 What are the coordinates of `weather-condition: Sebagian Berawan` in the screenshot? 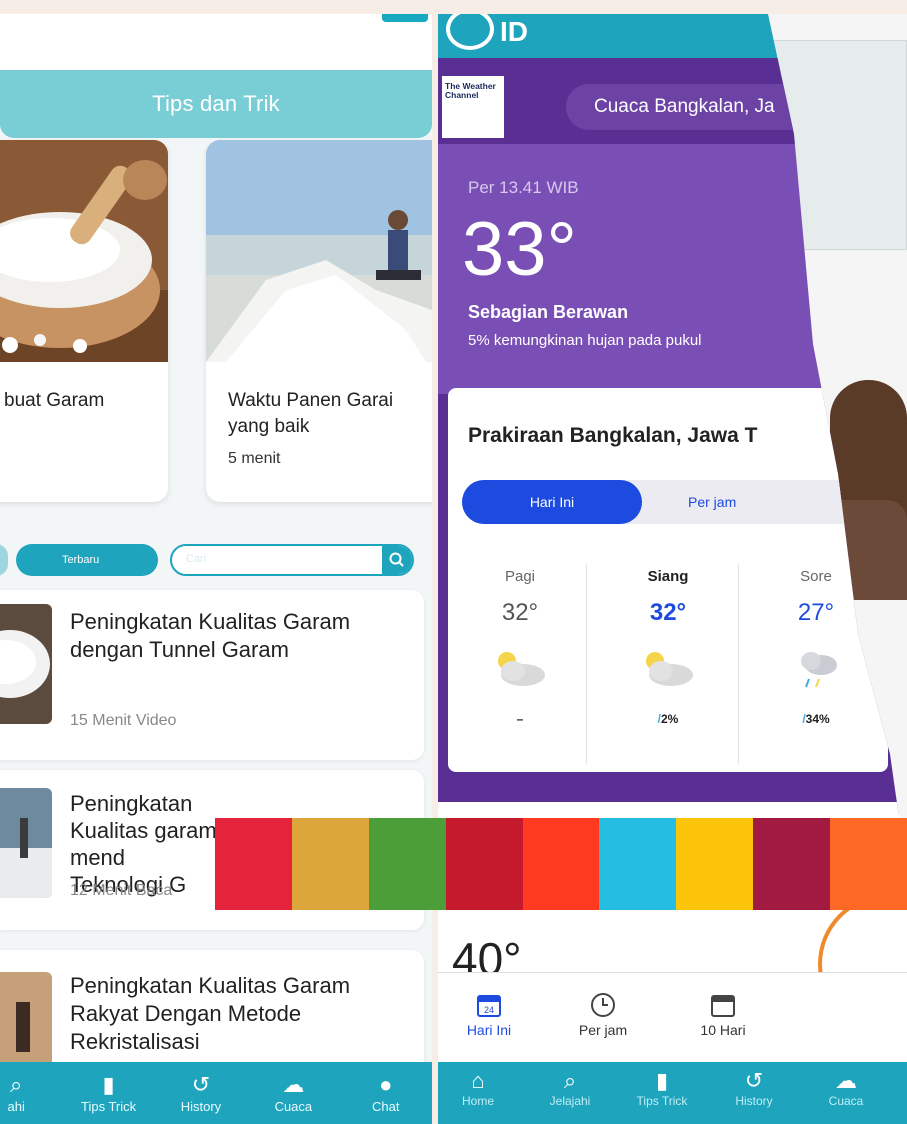 It's located at (548, 312).